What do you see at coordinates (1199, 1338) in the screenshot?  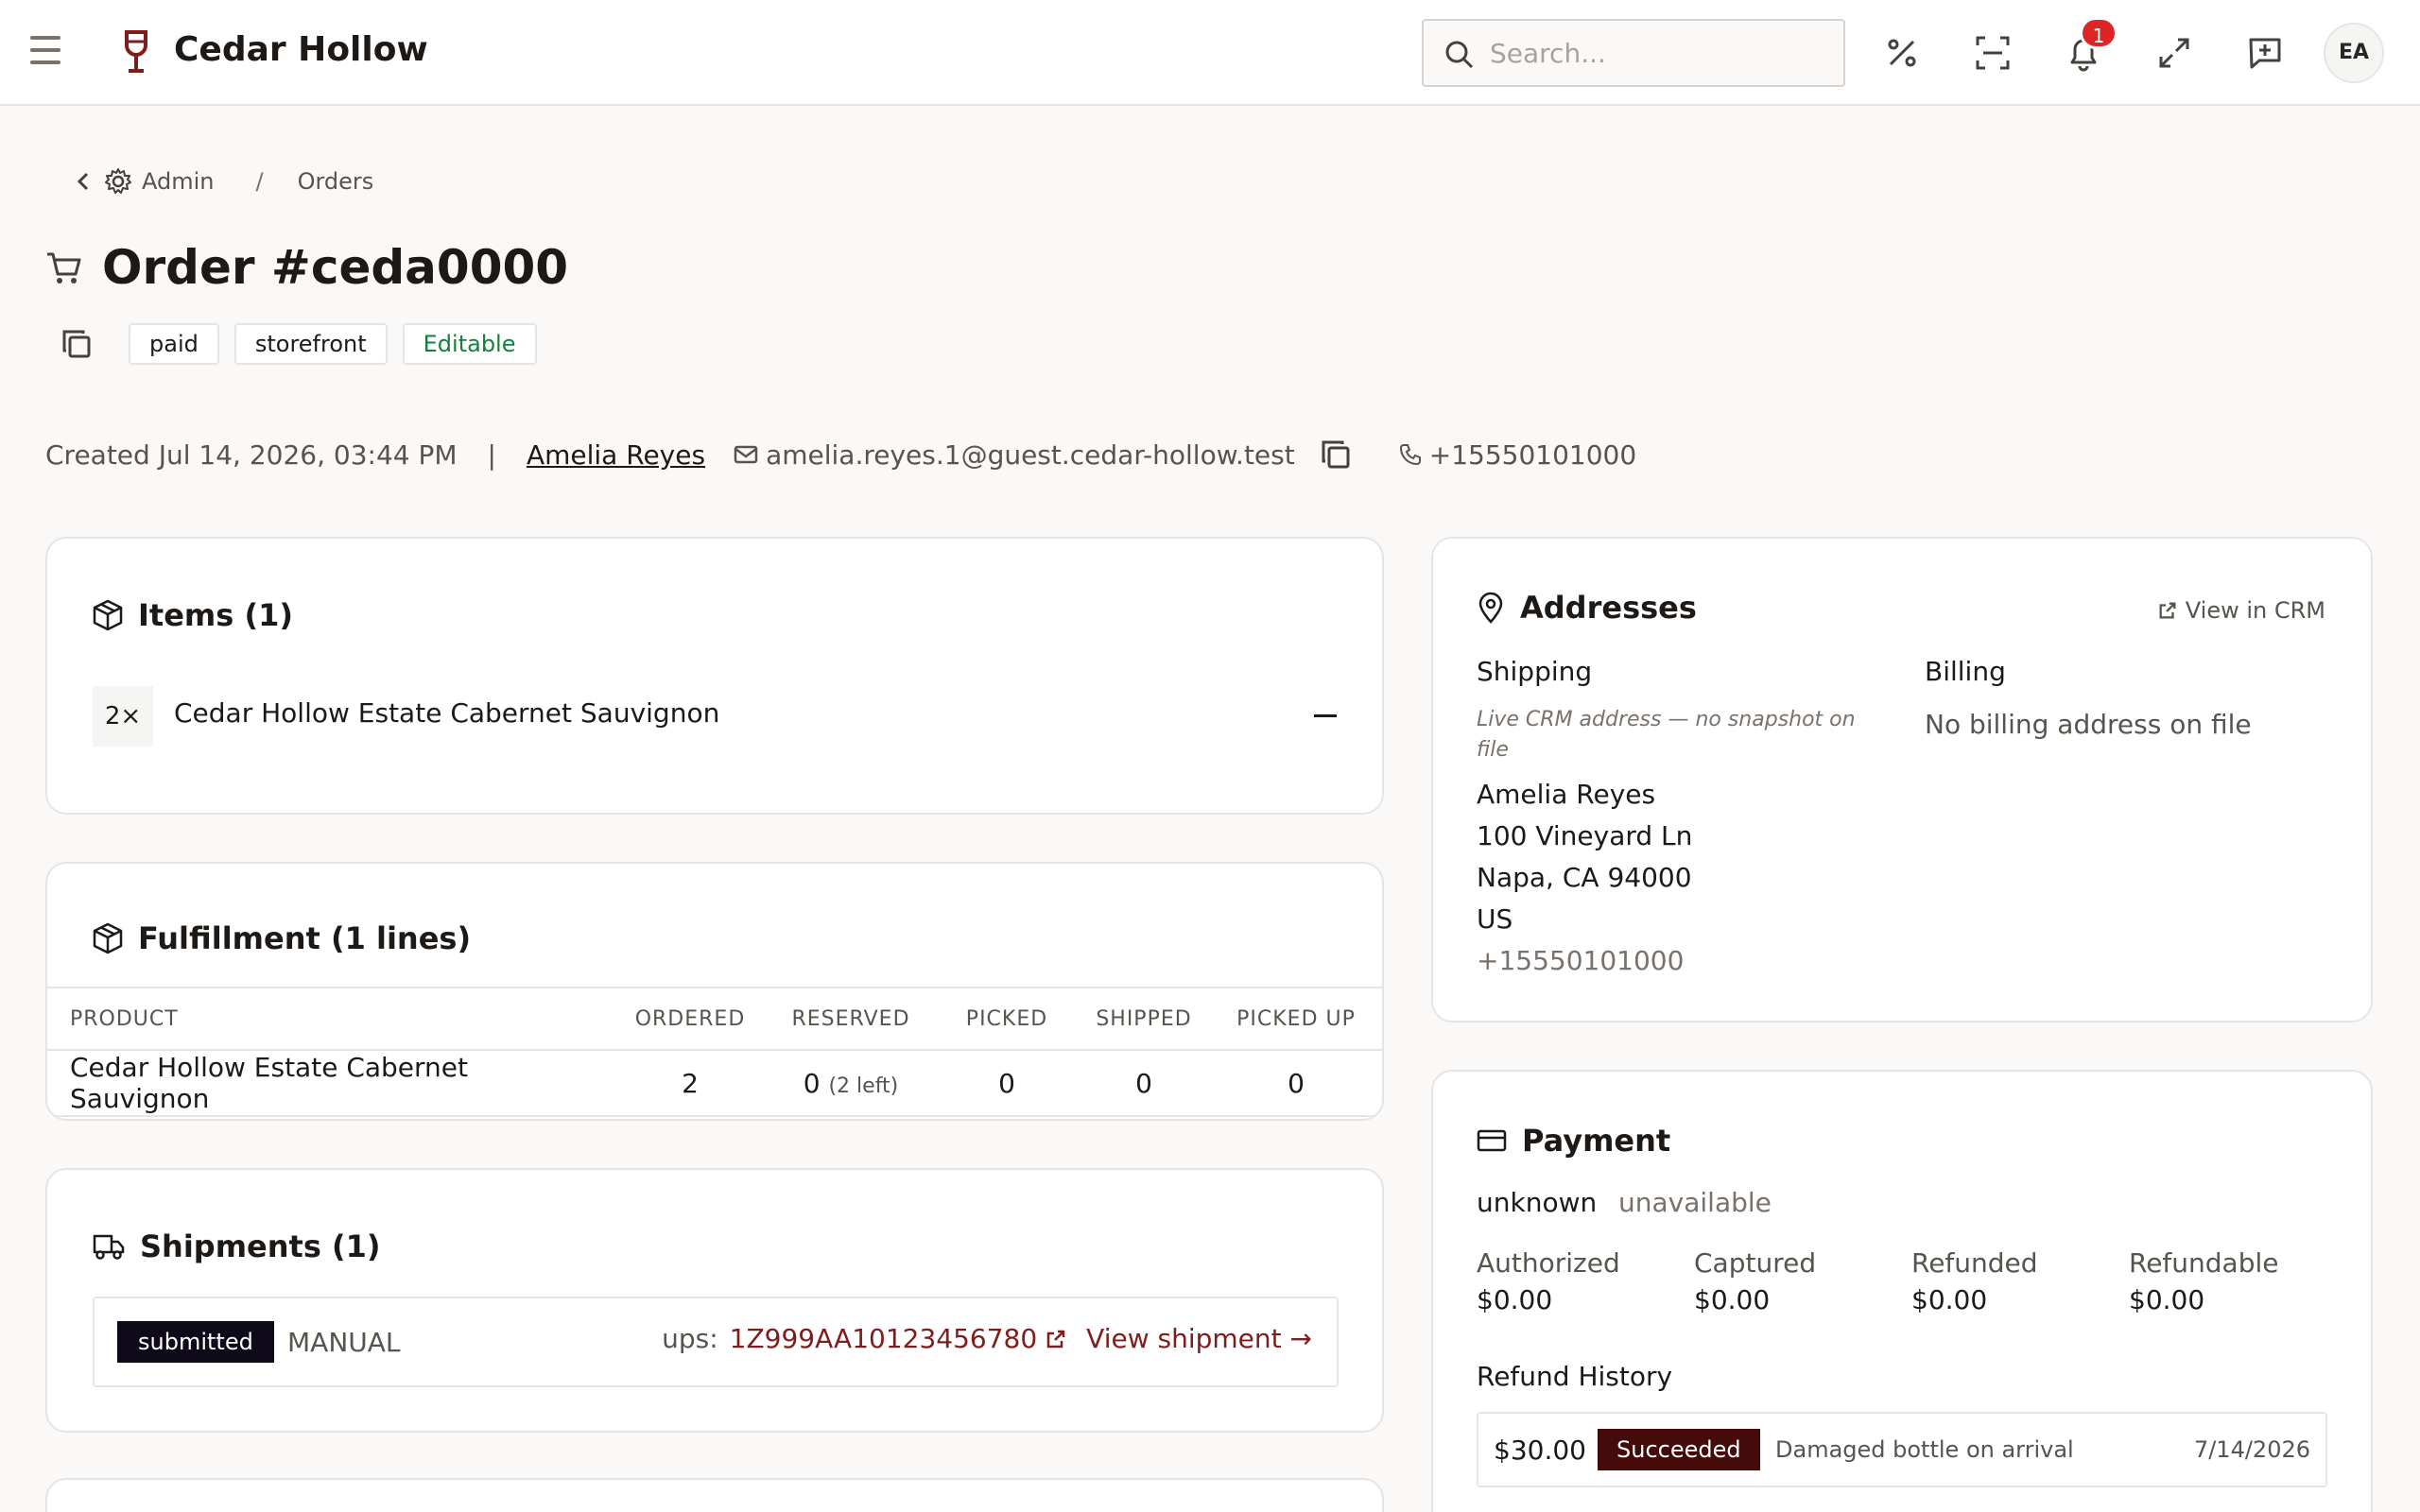 I see `view-shipment-link: View shipment →` at bounding box center [1199, 1338].